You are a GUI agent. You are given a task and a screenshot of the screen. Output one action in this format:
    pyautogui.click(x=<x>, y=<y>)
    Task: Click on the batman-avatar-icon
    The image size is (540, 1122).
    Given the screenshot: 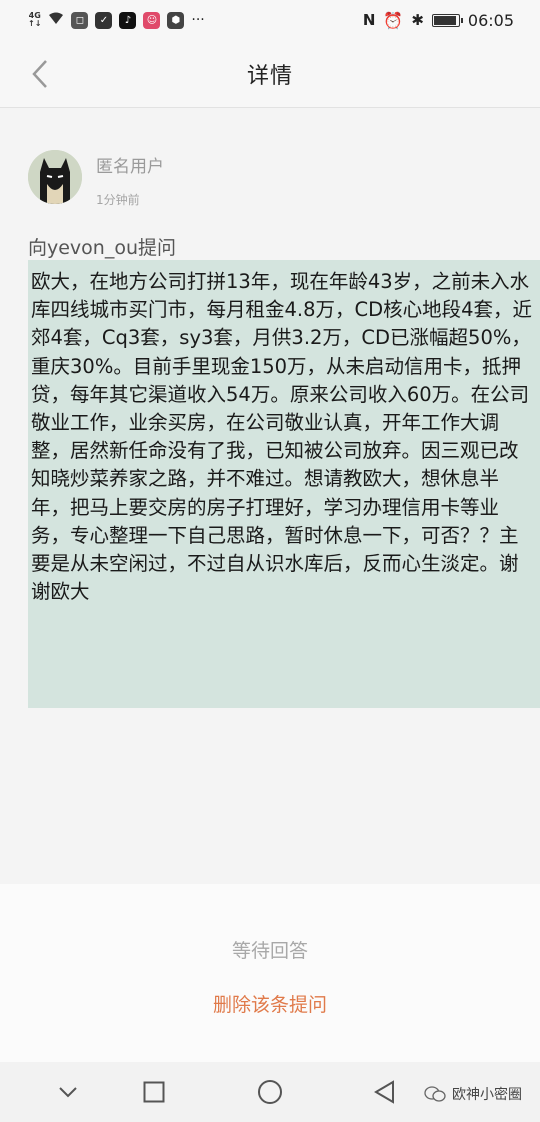 What is the action you would take?
    pyautogui.click(x=55, y=177)
    